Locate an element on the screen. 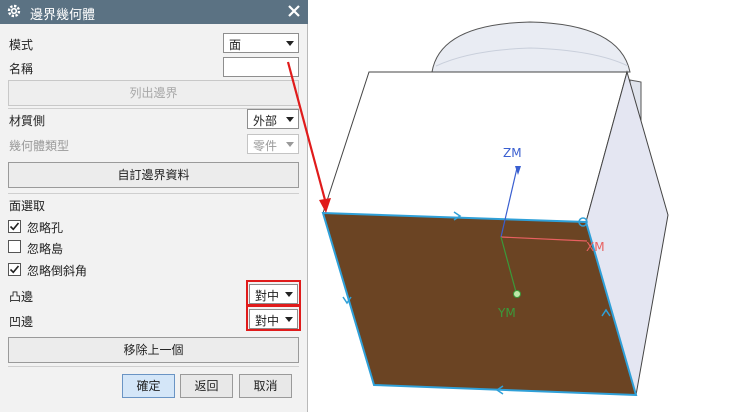 This screenshot has width=746, height=415. geometry-type-label: 幾何體類型 is located at coordinates (39, 146).